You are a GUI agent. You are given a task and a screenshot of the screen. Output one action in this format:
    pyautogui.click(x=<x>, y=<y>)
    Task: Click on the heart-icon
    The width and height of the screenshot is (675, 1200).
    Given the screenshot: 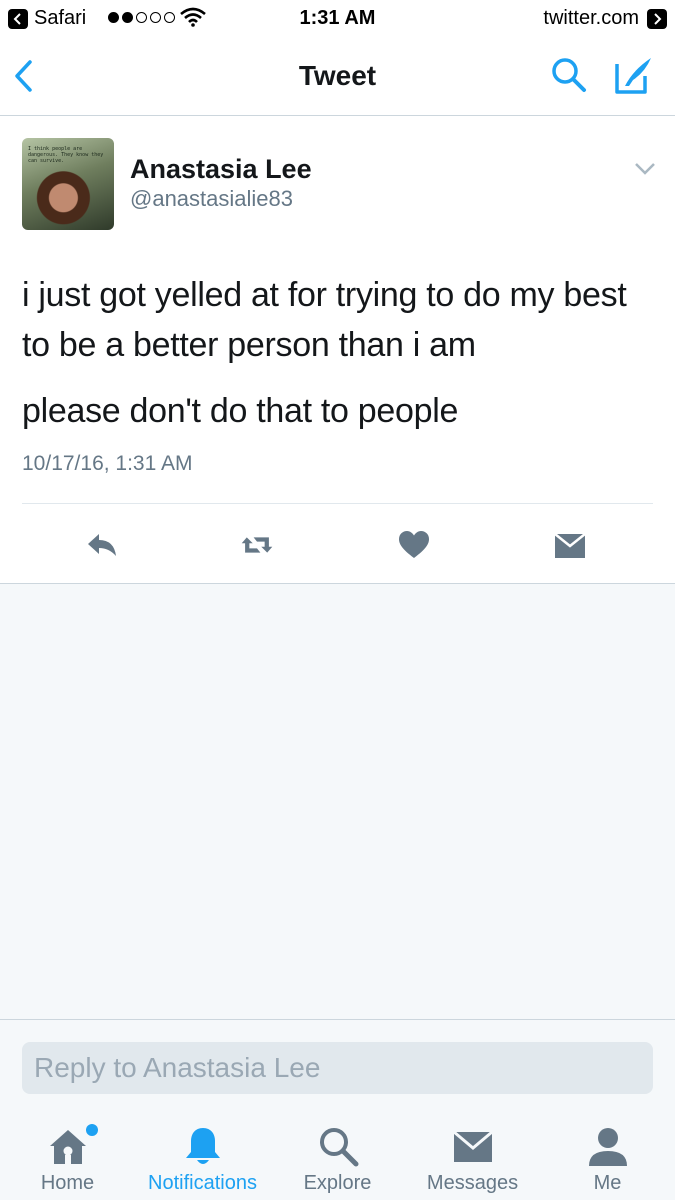 What is the action you would take?
    pyautogui.click(x=414, y=544)
    